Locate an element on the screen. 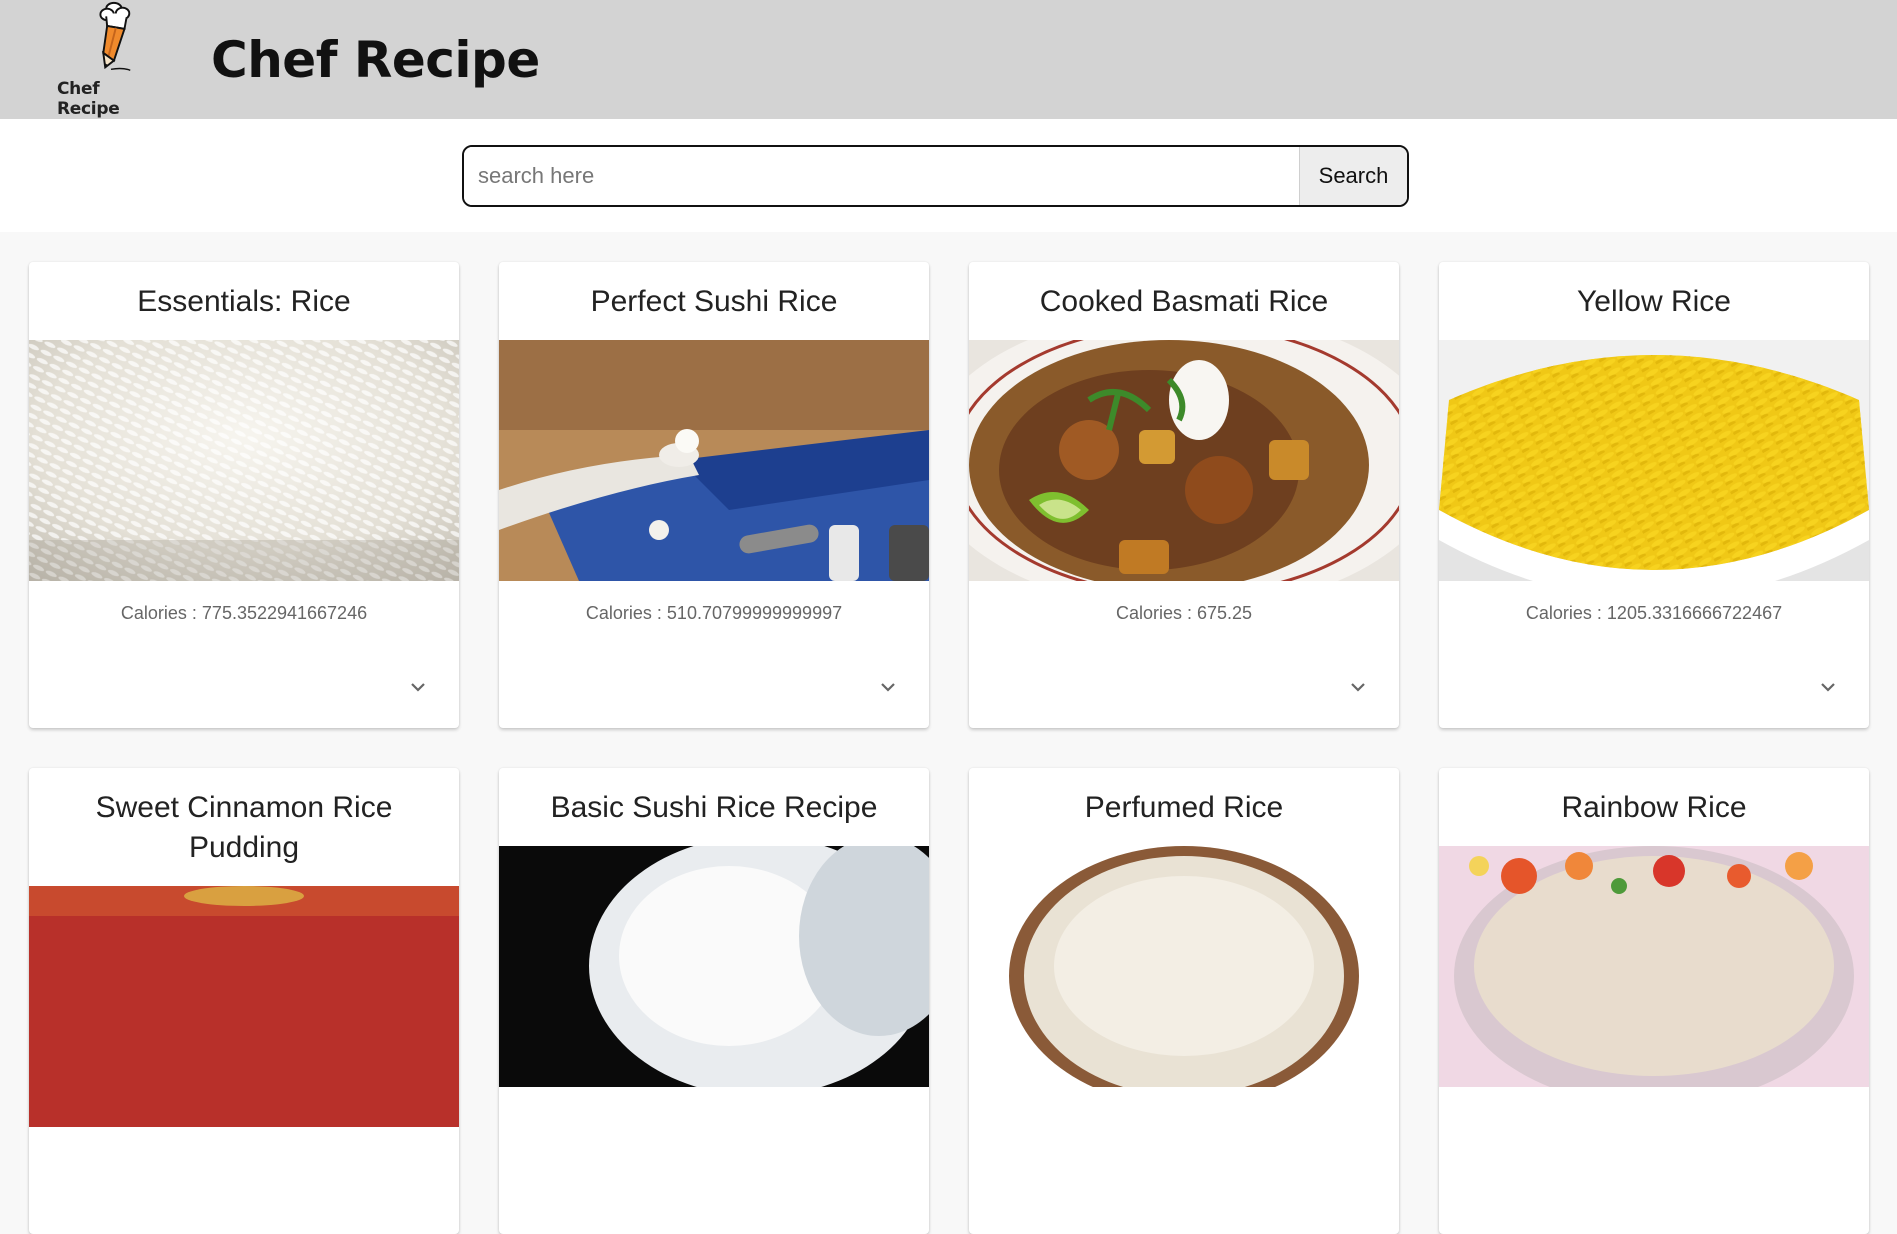 This screenshot has height=1234, width=1897. chef-pencil-logo-icon is located at coordinates (115, 36).